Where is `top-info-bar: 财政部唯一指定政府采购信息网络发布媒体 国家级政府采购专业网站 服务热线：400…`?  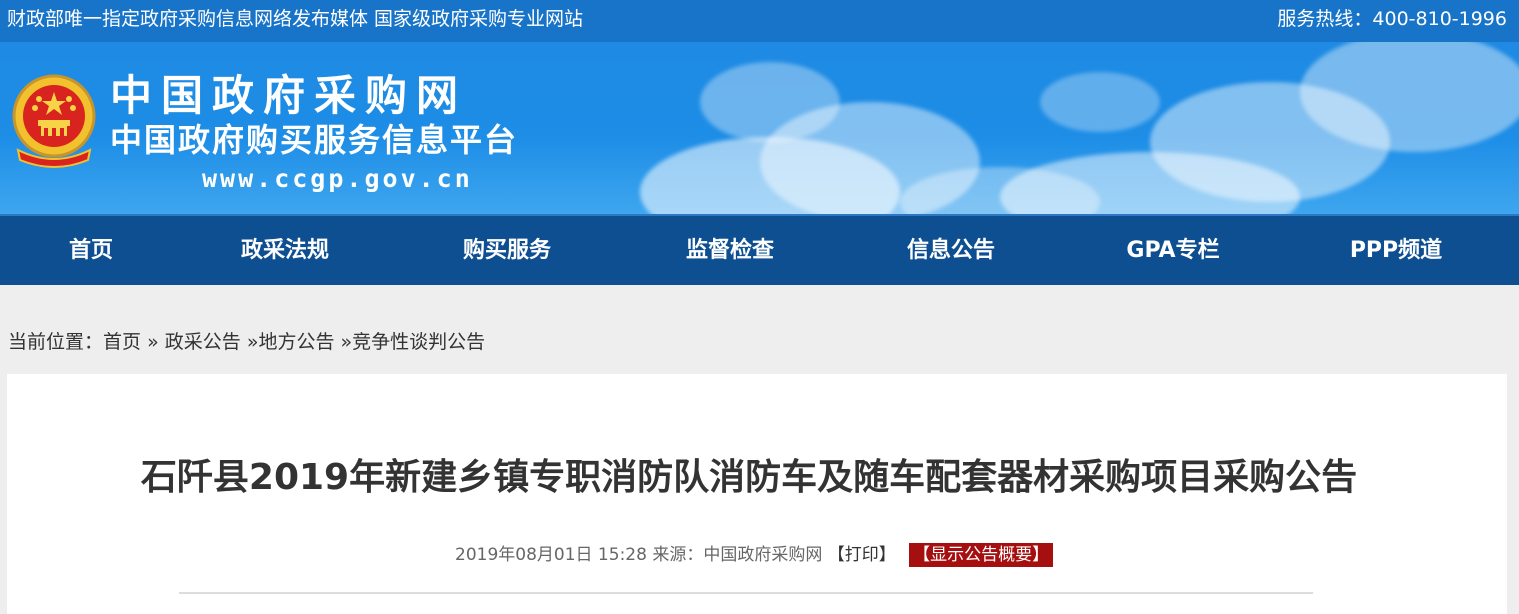
top-info-bar: 财政部唯一指定政府采购信息网络发布媒体 国家级政府采购专业网站 服务热线：400… is located at coordinates (759, 21).